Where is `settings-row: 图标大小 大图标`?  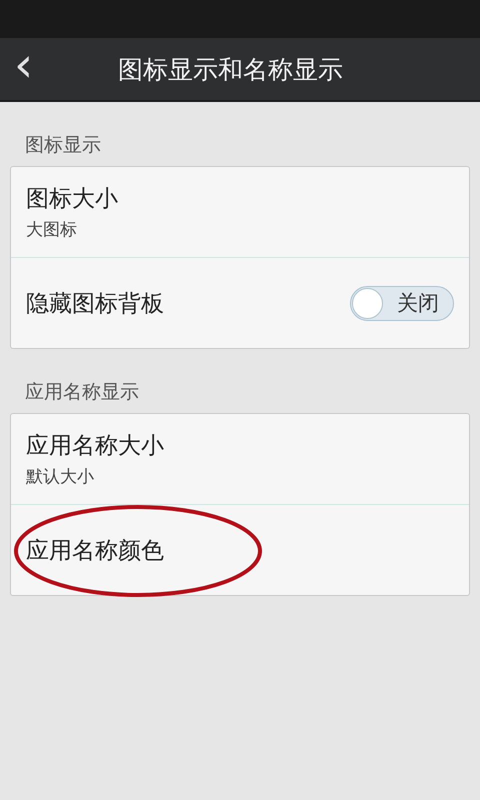 settings-row: 图标大小 大图标 is located at coordinates (240, 212).